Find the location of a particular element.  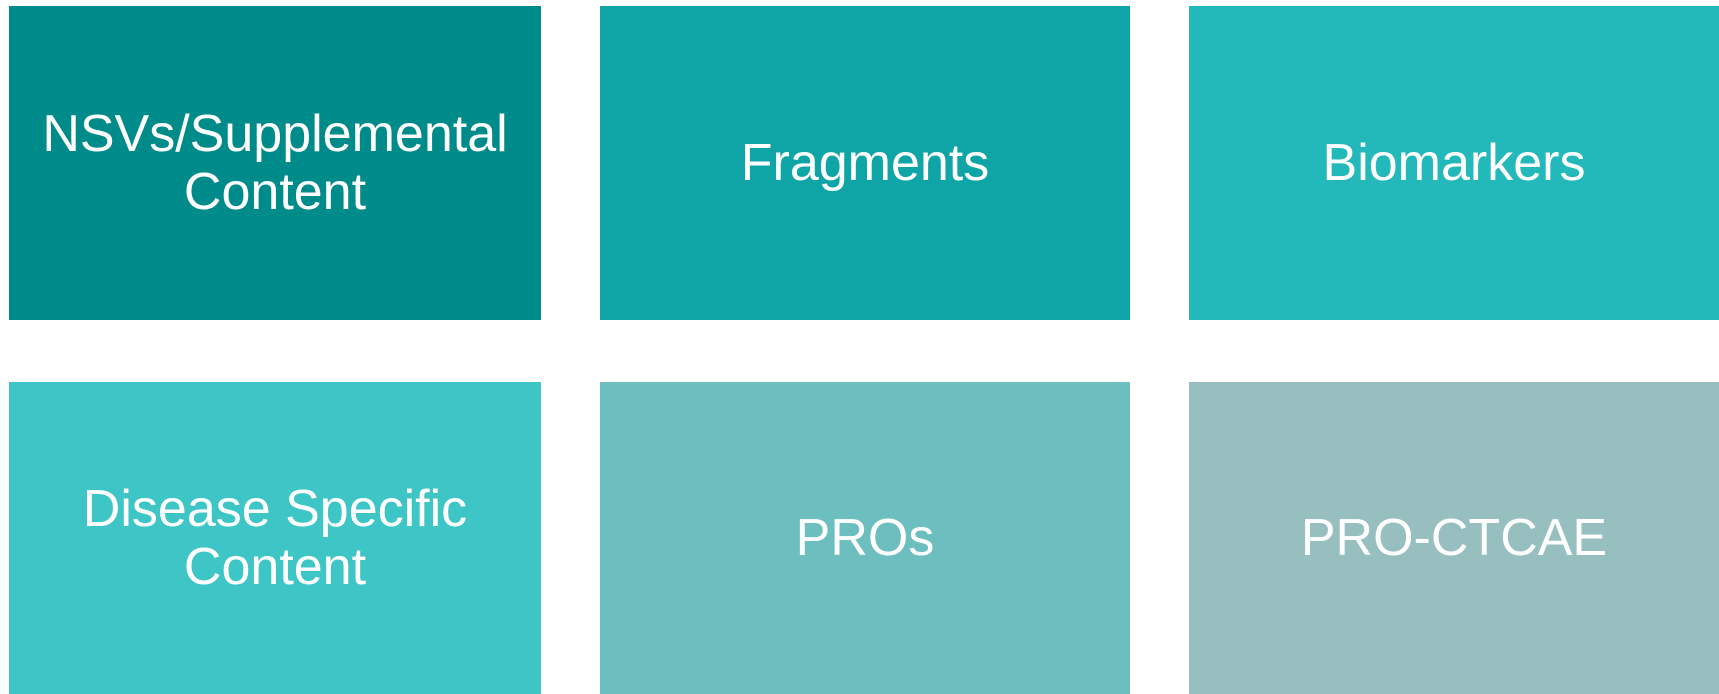

tile-pro-ctcae: PRO-CTCAE is located at coordinates (1454, 538).